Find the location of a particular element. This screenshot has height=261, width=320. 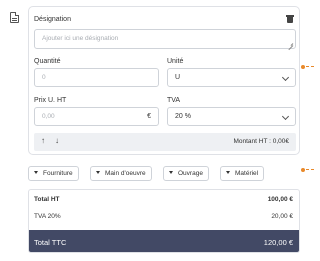

total-ttc-row: Total TTC 120,00 € is located at coordinates (164, 241).